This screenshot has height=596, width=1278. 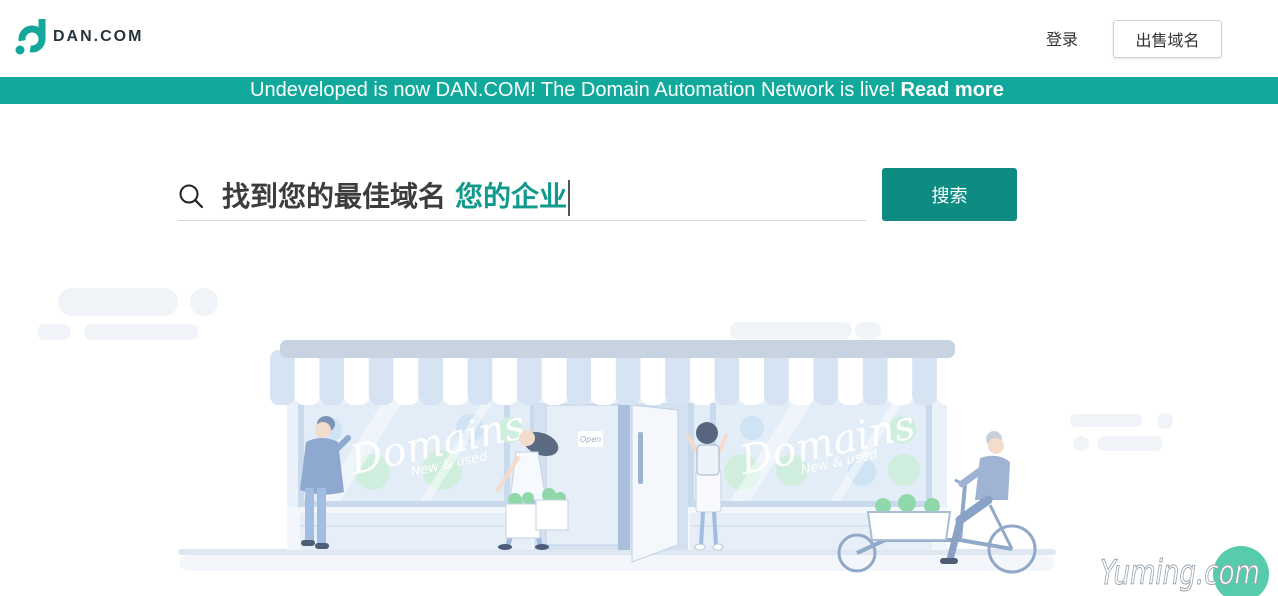 What do you see at coordinates (1062, 40) in the screenshot?
I see `login-link: 登录` at bounding box center [1062, 40].